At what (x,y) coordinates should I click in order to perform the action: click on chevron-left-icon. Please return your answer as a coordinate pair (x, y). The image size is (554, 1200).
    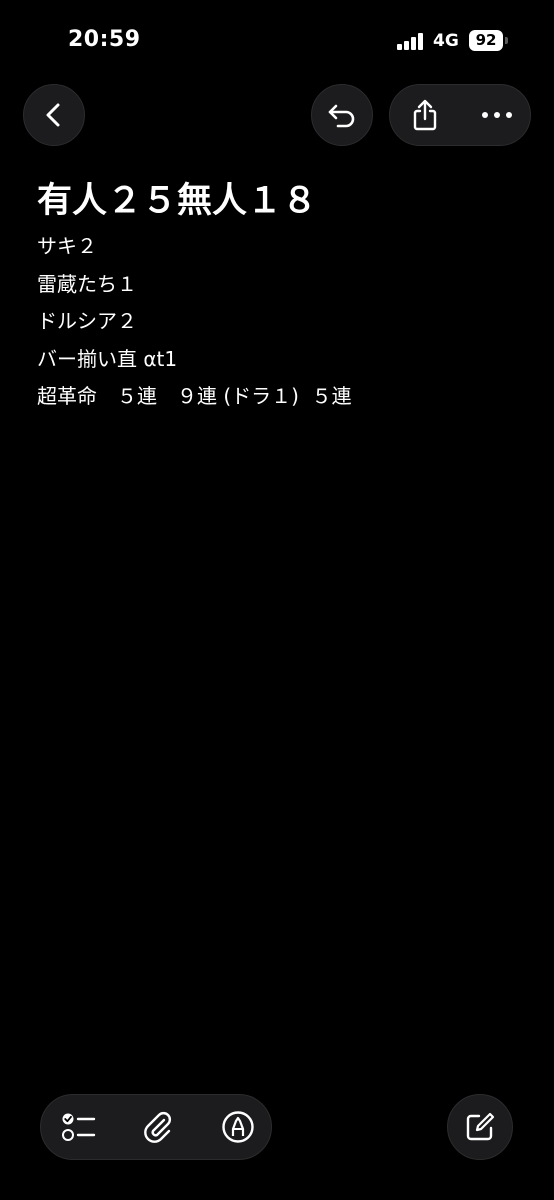
    Looking at the image, I should click on (53, 115).